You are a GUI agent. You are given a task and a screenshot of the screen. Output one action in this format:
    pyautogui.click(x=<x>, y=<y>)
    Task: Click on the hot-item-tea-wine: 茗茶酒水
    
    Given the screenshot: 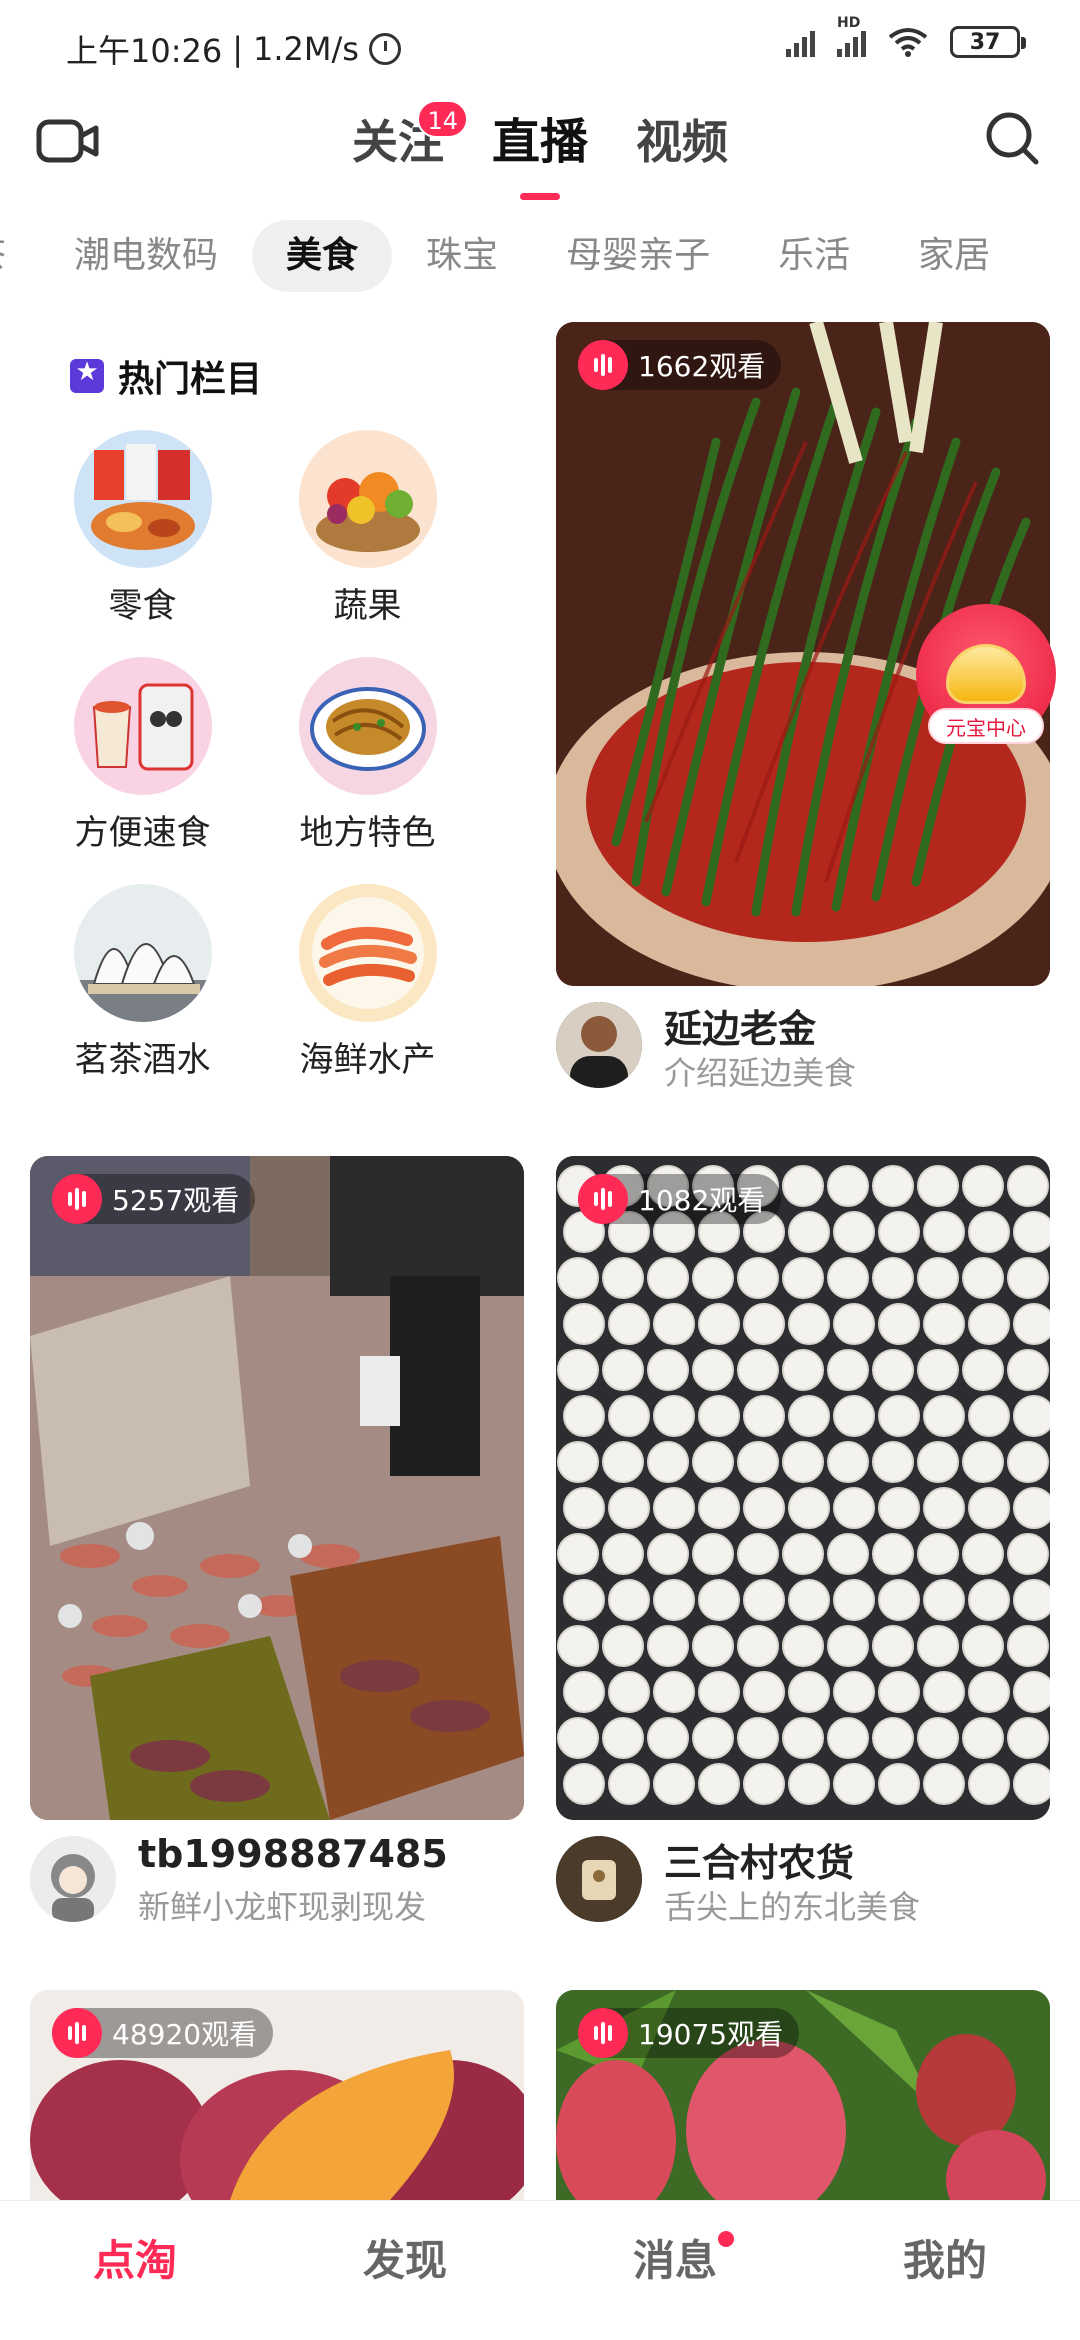 What is the action you would take?
    pyautogui.click(x=142, y=982)
    